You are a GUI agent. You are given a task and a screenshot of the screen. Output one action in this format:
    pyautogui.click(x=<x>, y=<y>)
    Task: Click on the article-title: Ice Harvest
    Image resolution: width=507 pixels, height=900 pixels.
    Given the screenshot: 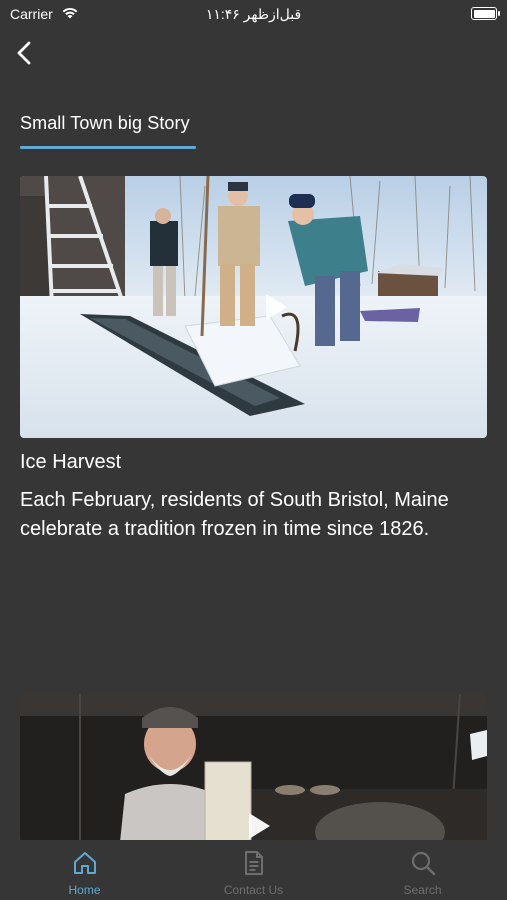 What is the action you would take?
    pyautogui.click(x=71, y=462)
    